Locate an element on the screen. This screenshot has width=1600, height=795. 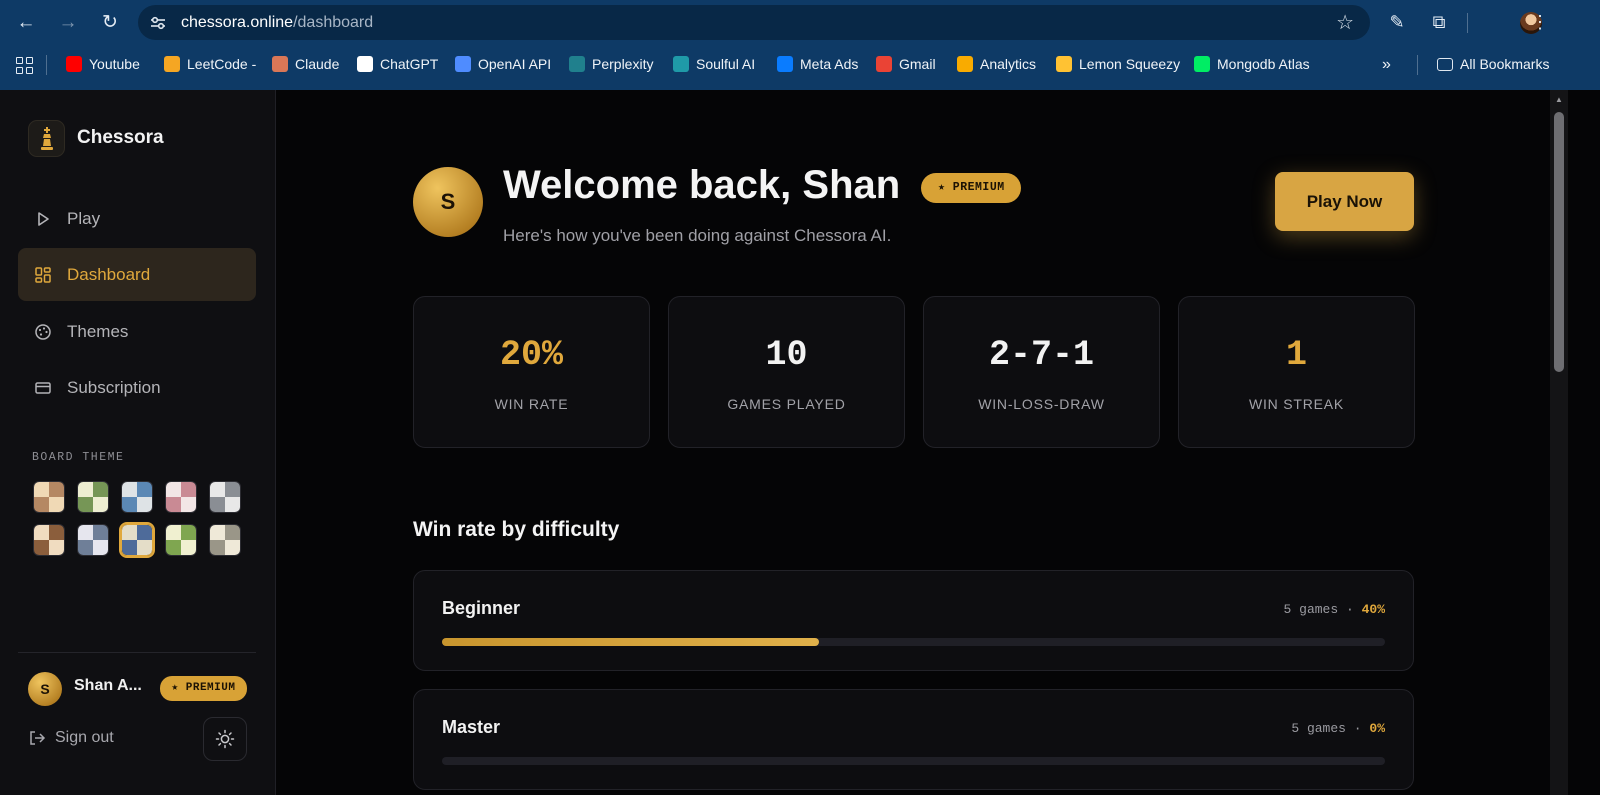
play-icon is located at coordinates (43, 218).